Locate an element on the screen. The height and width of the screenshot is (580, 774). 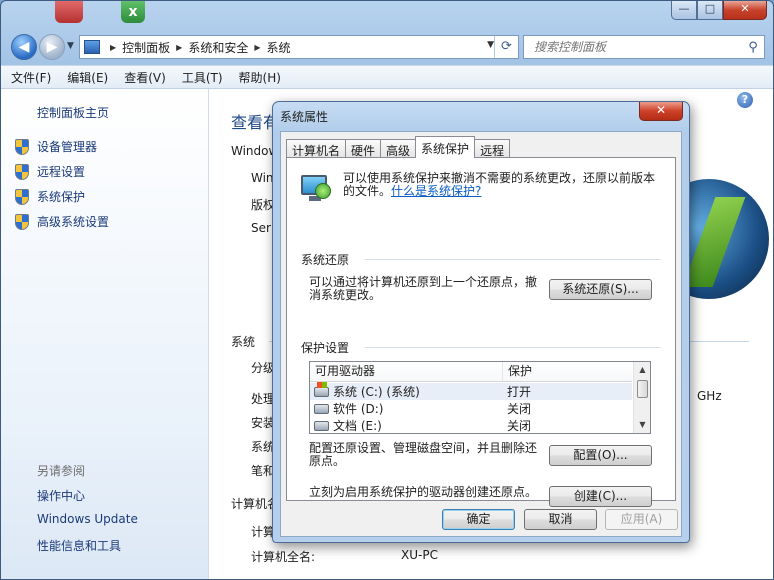
tab-strip: 计算机名 硬件 高级 系统保护 远程 is located at coordinates (398, 147).